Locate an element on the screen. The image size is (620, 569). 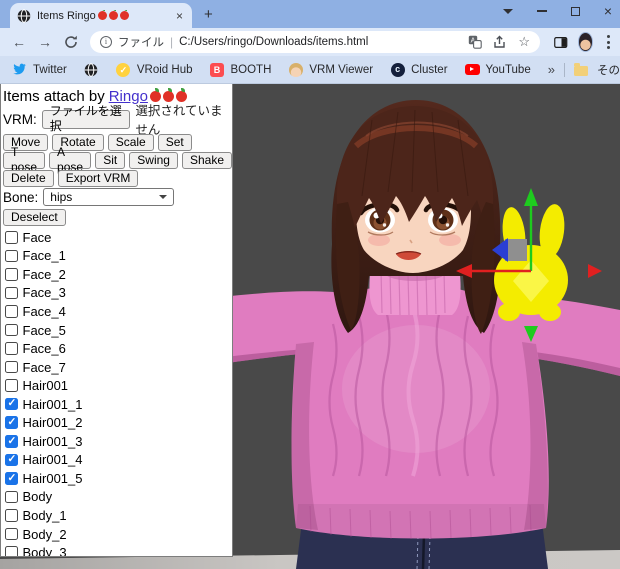
page-info-icon: i is located at coordinates (106, 42).